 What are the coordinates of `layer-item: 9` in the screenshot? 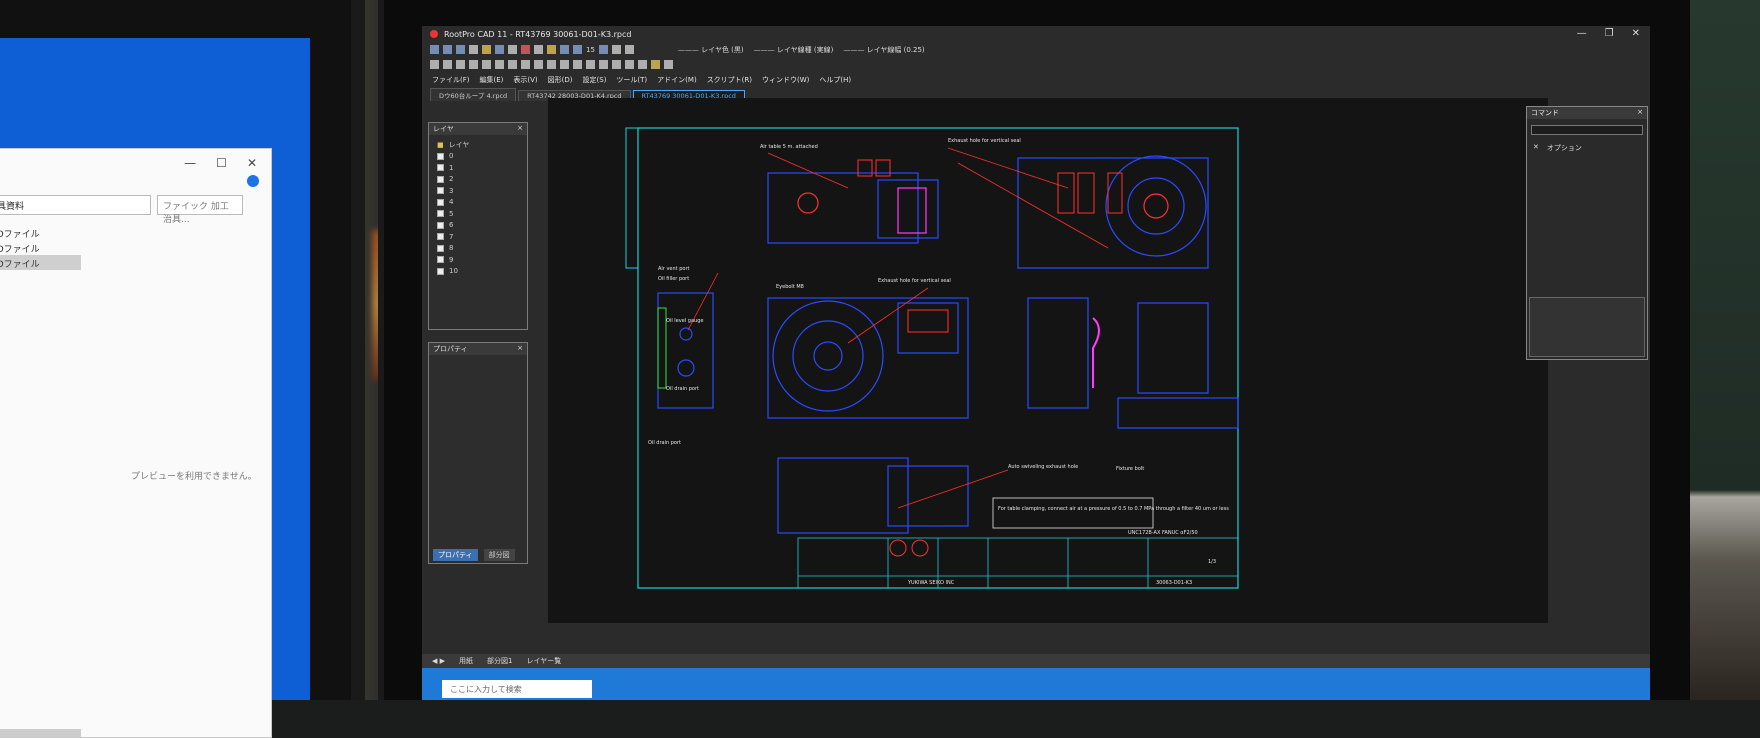 It's located at (478, 260).